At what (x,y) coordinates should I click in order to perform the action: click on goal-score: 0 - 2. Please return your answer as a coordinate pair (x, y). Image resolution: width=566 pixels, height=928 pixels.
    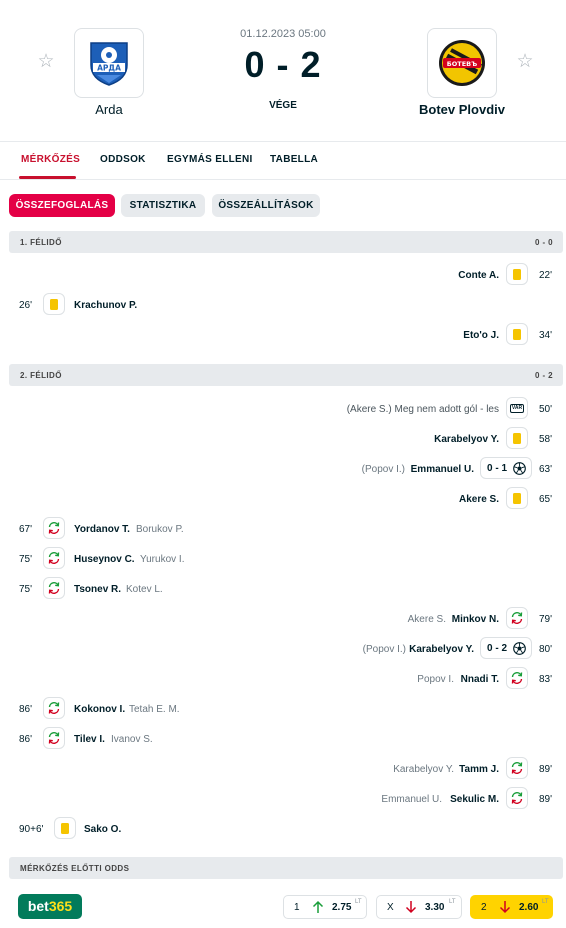
    Looking at the image, I should click on (497, 648).